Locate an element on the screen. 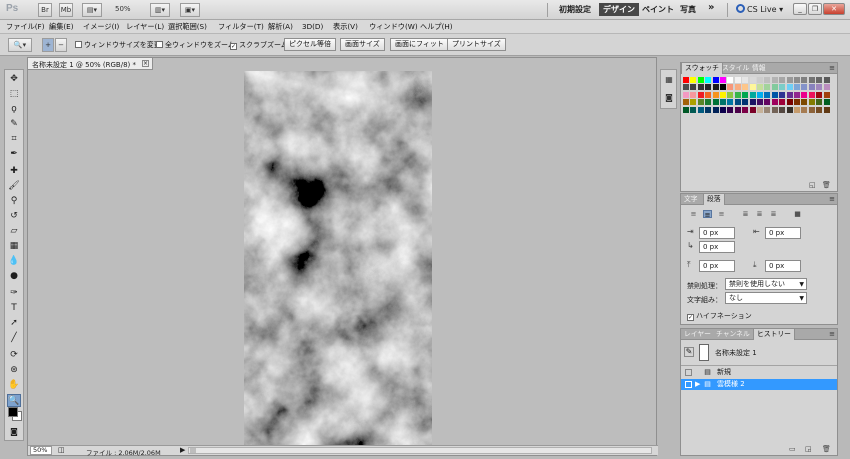  3d-orbit-tool-icon: ⊛ is located at coordinates (14, 370).